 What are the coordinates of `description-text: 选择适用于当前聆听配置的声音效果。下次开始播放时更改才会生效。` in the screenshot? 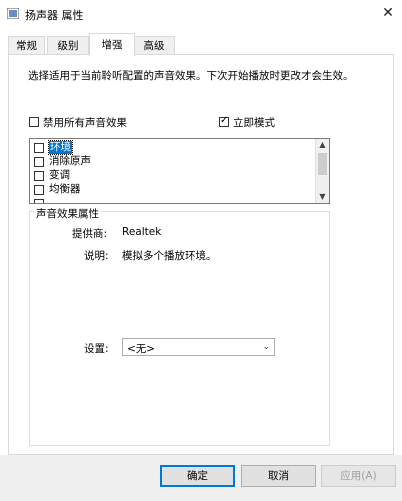 It's located at (191, 76).